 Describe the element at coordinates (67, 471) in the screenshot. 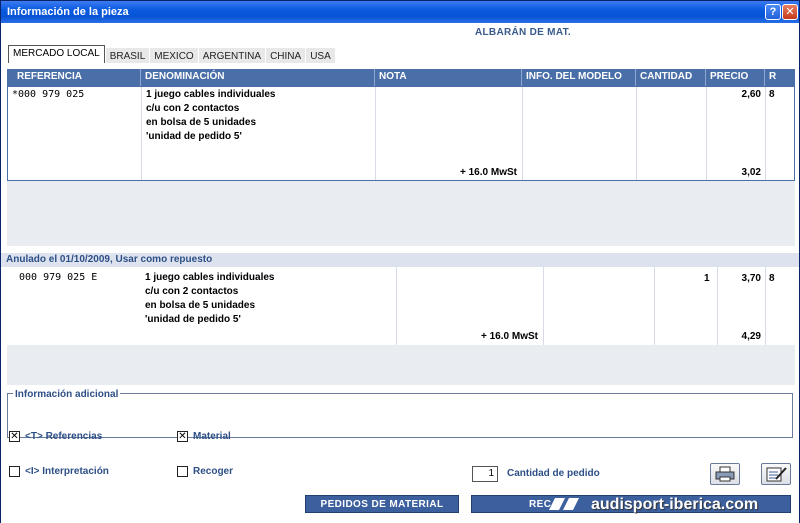

I see `interpretacion-label: <I> Interpretación` at that location.